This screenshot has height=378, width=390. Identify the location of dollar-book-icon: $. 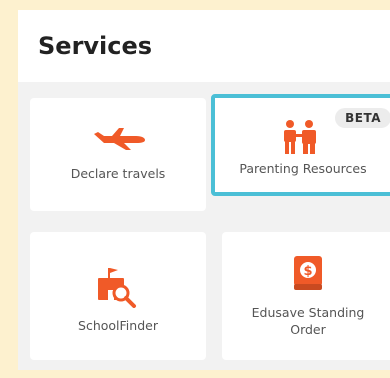
(308, 275).